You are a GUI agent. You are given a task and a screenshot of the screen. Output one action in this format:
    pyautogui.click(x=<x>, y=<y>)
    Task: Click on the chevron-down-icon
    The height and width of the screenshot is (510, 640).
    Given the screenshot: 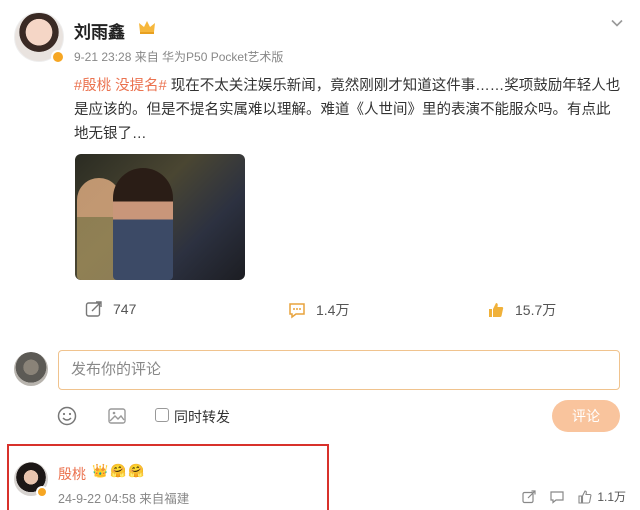 What is the action you would take?
    pyautogui.click(x=617, y=23)
    